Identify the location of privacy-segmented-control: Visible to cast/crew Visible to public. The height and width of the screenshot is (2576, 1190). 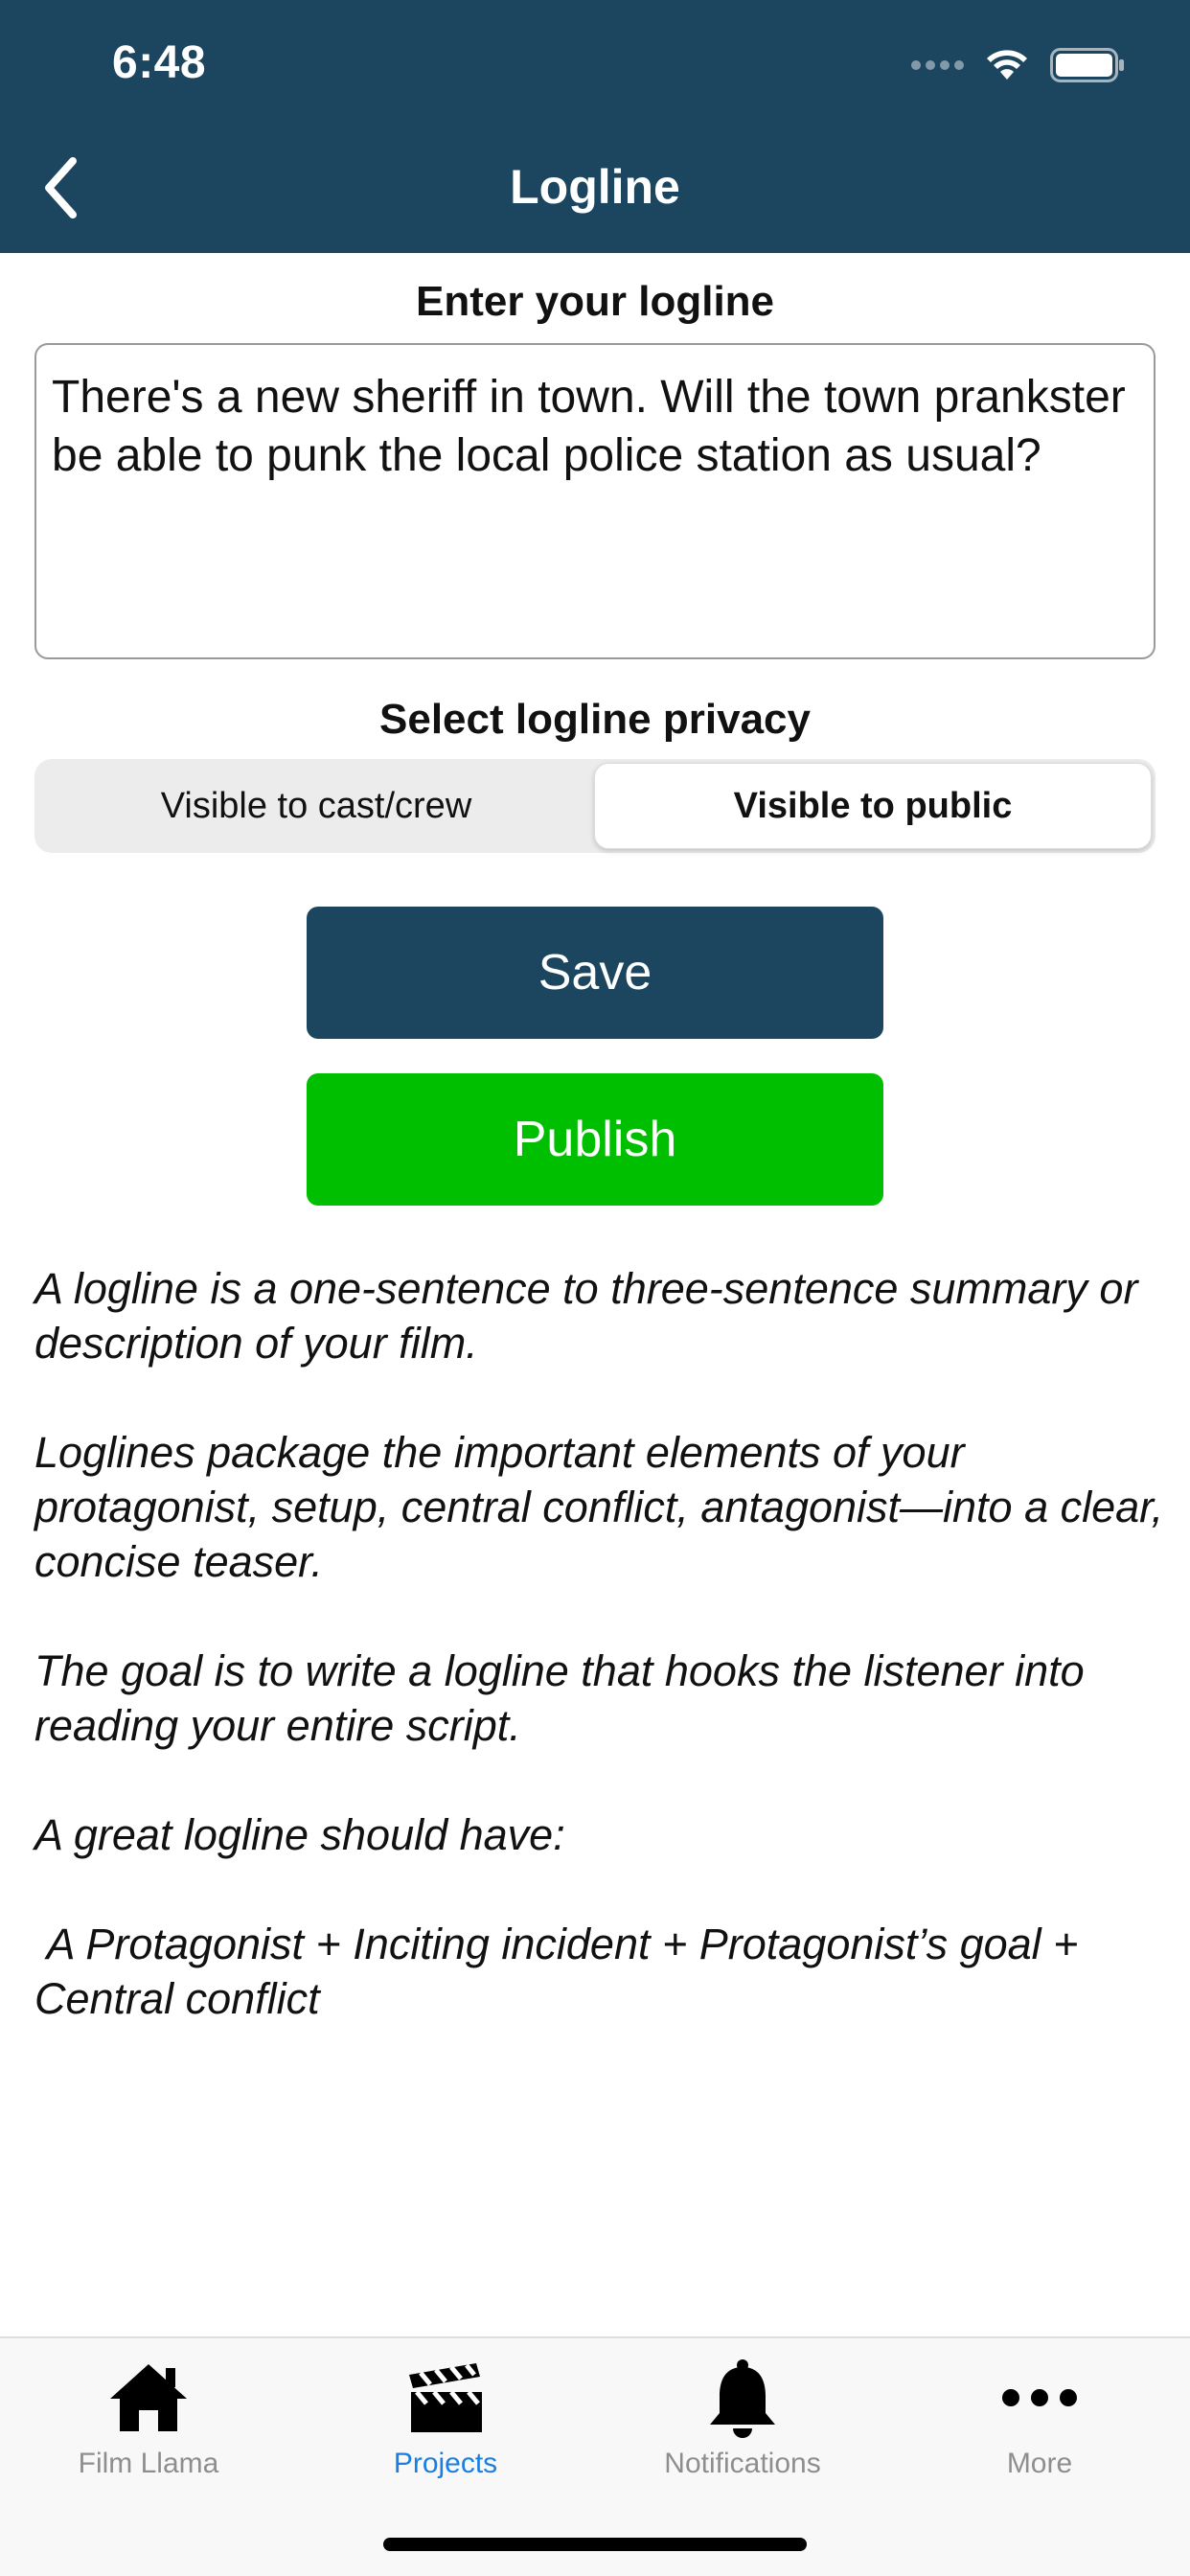
(595, 806).